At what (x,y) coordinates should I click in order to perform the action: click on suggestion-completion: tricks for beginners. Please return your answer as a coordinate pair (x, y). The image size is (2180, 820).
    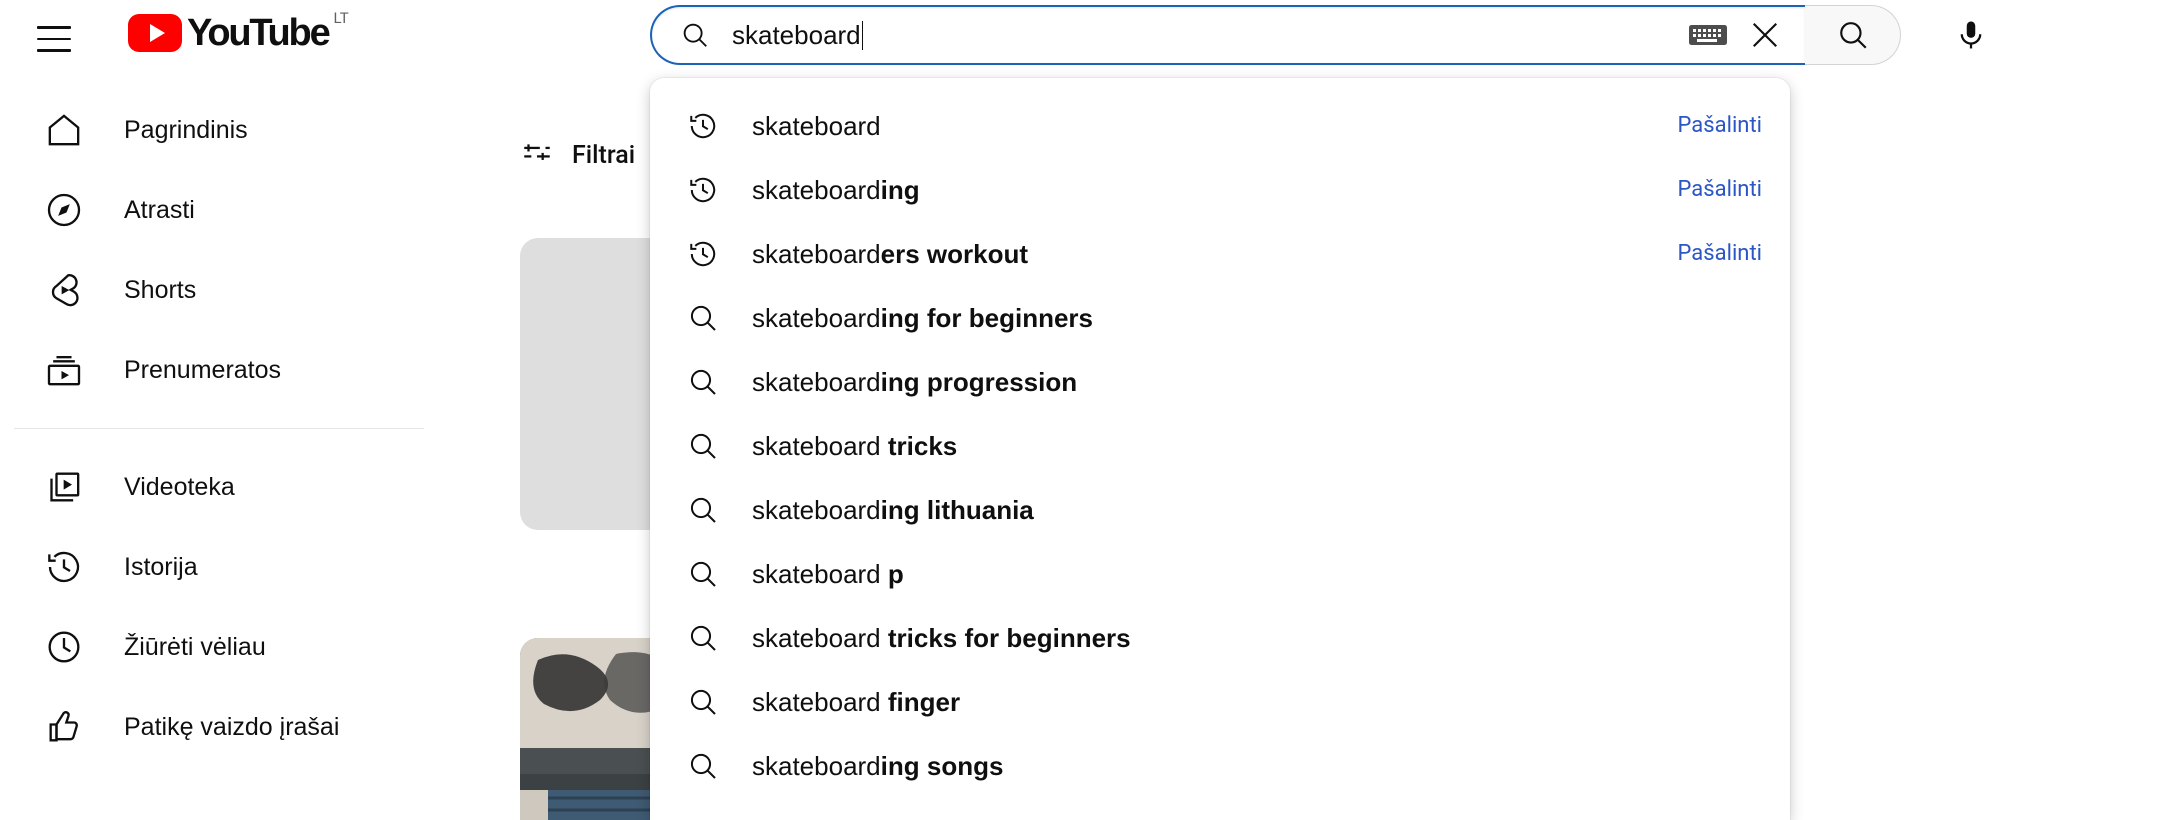
    Looking at the image, I should click on (1005, 638).